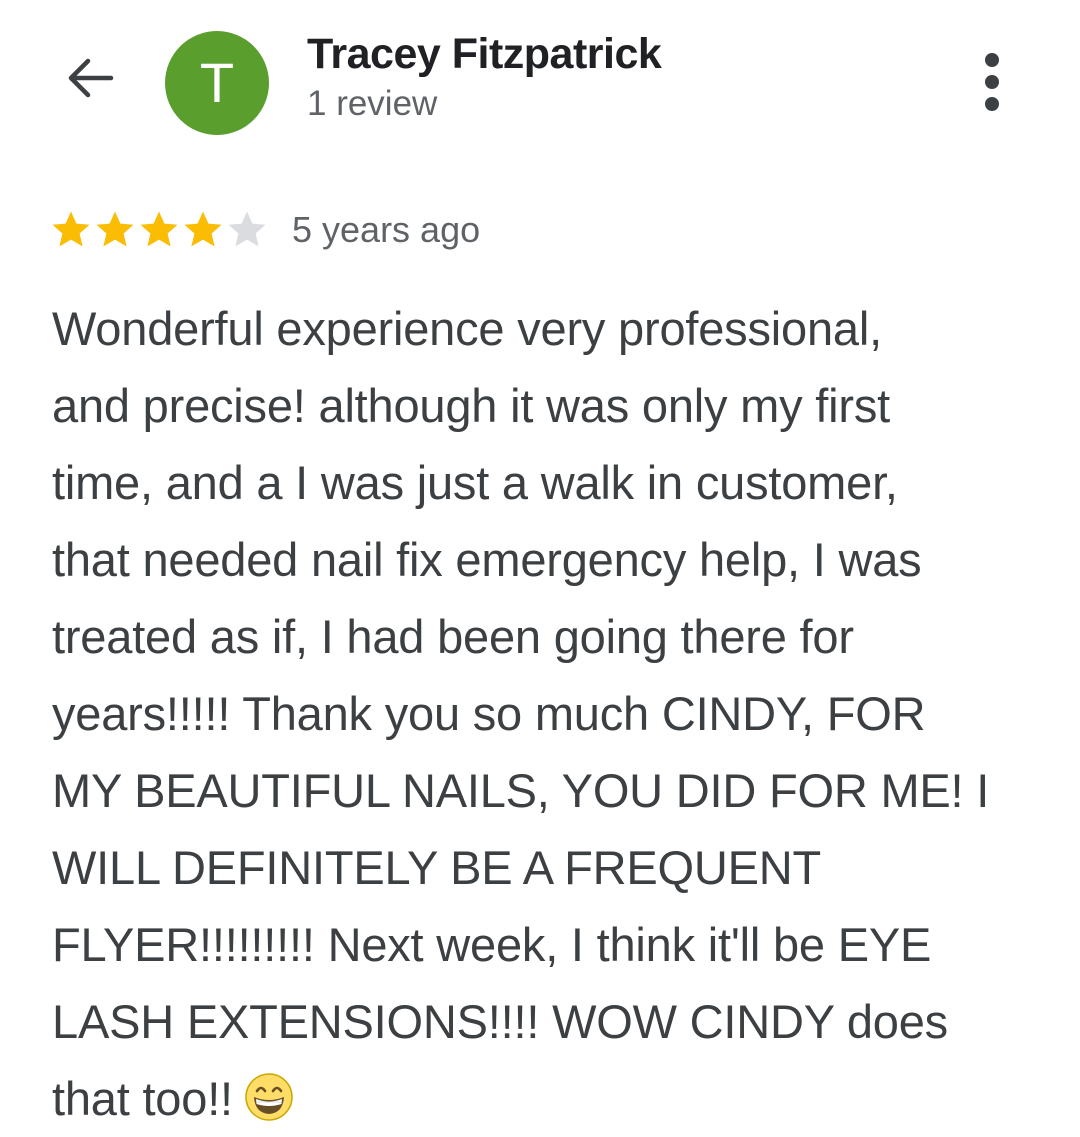 The width and height of the screenshot is (1080, 1137). I want to click on review-text-line: LASH EXTENSIONS!!!! WOW CINDY does, so click(500, 1021).